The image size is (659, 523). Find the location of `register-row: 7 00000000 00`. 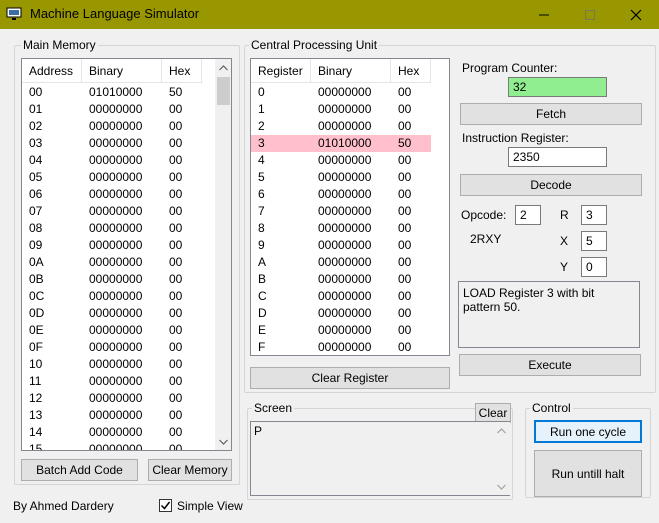

register-row: 7 00000000 00 is located at coordinates (341, 211).